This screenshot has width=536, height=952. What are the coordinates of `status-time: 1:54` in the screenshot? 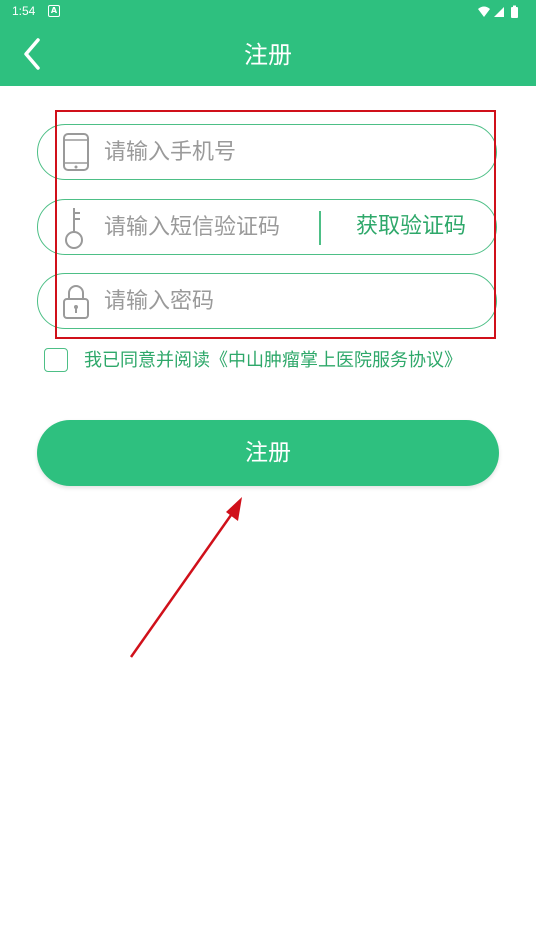 It's located at (24, 11).